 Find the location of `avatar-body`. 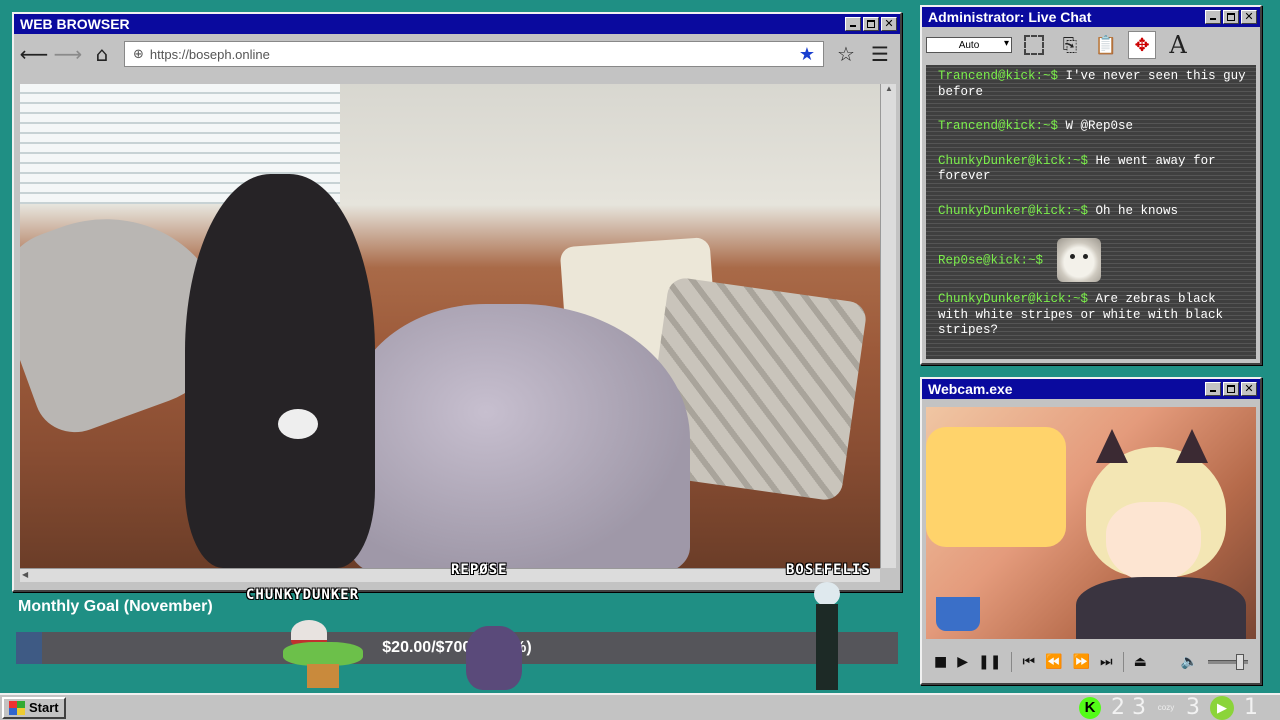

avatar-body is located at coordinates (1161, 608).